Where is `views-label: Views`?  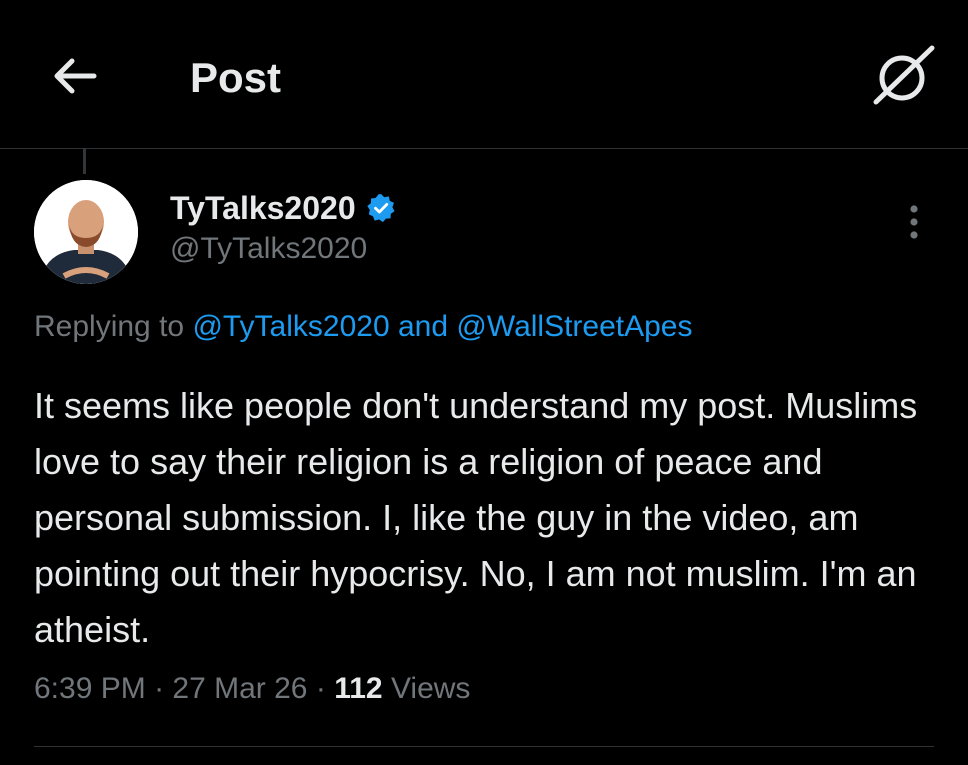 views-label: Views is located at coordinates (430, 688).